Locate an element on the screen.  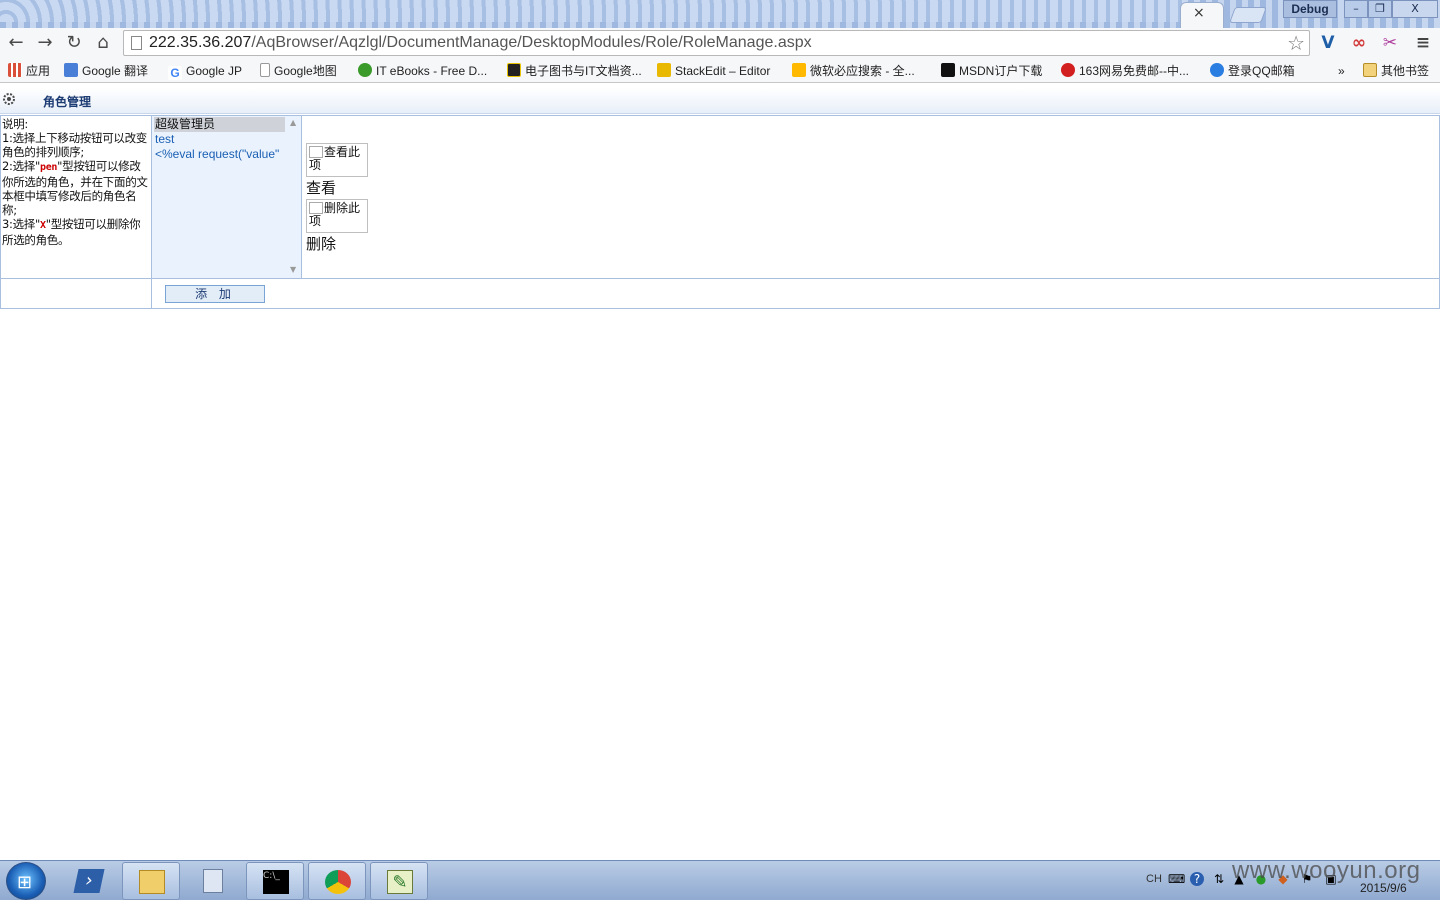
minimize-button: – is located at coordinates (1356, 9).